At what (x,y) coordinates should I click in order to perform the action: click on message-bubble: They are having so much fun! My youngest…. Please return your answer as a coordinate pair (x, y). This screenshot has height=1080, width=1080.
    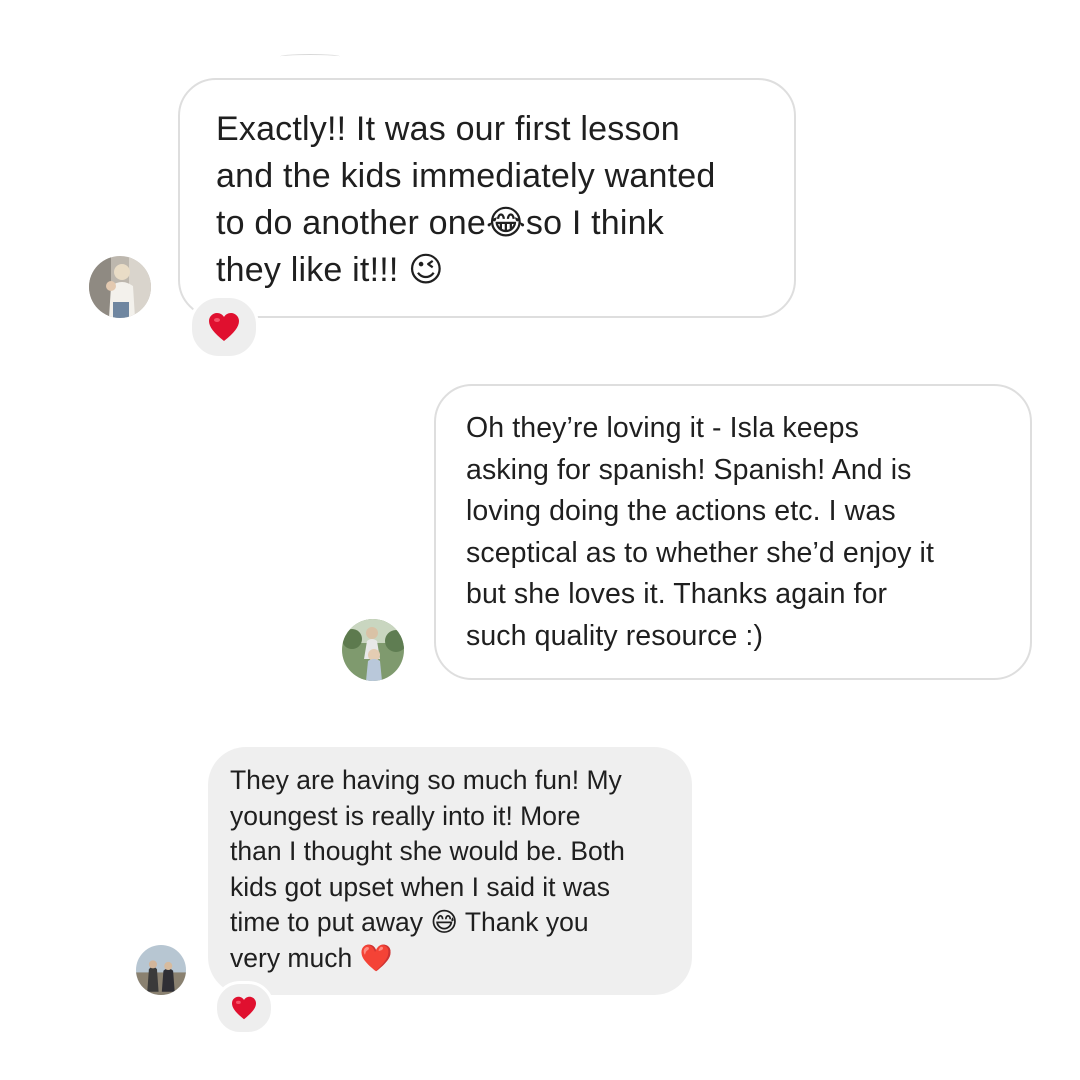
    Looking at the image, I should click on (450, 871).